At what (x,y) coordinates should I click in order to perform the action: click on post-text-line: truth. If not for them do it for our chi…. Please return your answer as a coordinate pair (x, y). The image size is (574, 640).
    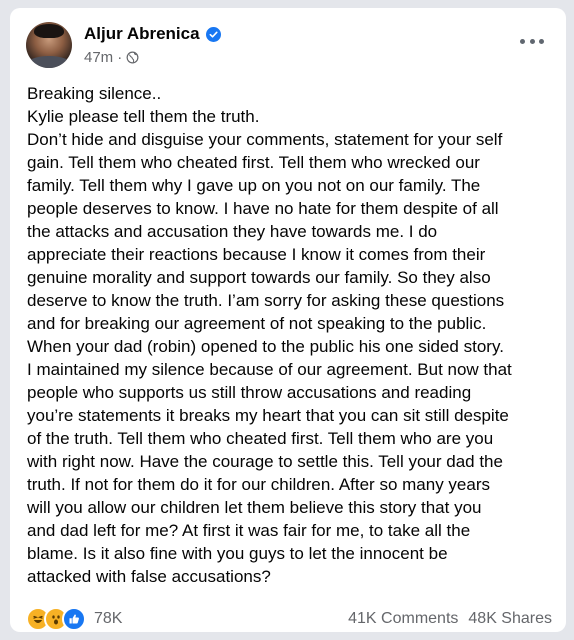
    Looking at the image, I should click on (258, 484).